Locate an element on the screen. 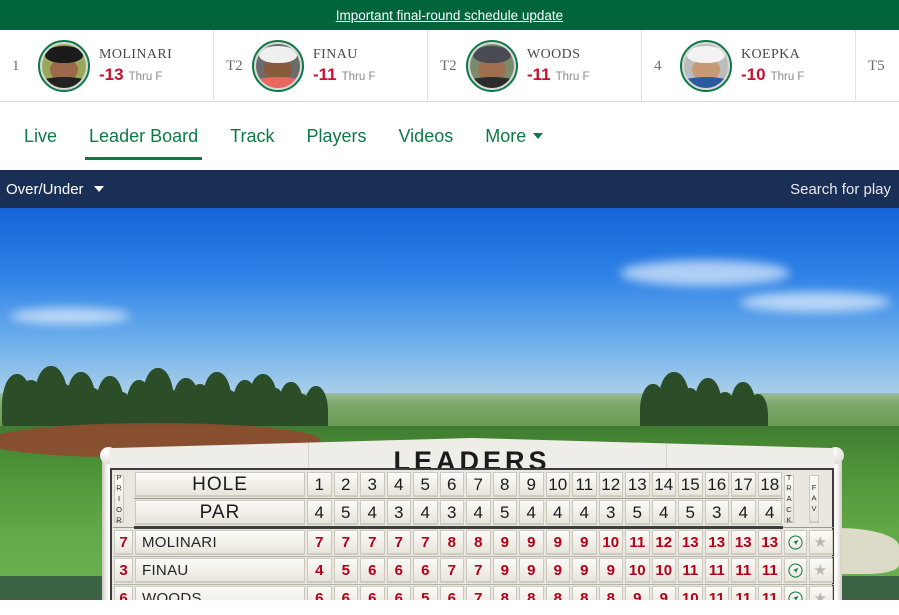  par-value-hole-10: 4 is located at coordinates (557, 512).